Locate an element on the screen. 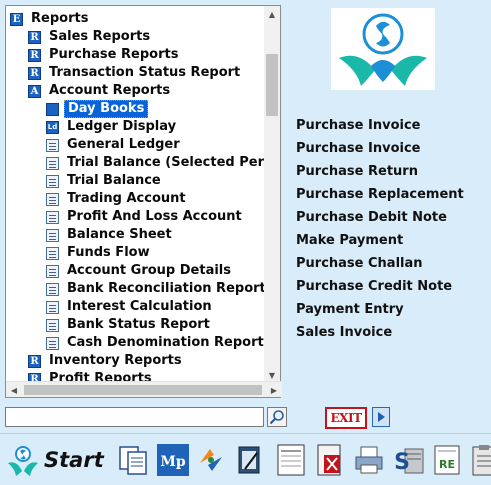 This screenshot has width=491, height=485. scroll-thumb is located at coordinates (272, 85).